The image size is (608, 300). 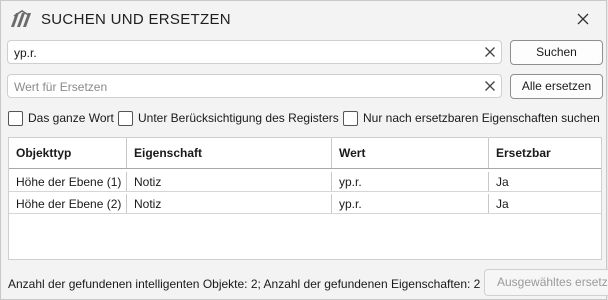 I want to click on table-cell: Höhe der Ebene (2), so click(x=68, y=203).